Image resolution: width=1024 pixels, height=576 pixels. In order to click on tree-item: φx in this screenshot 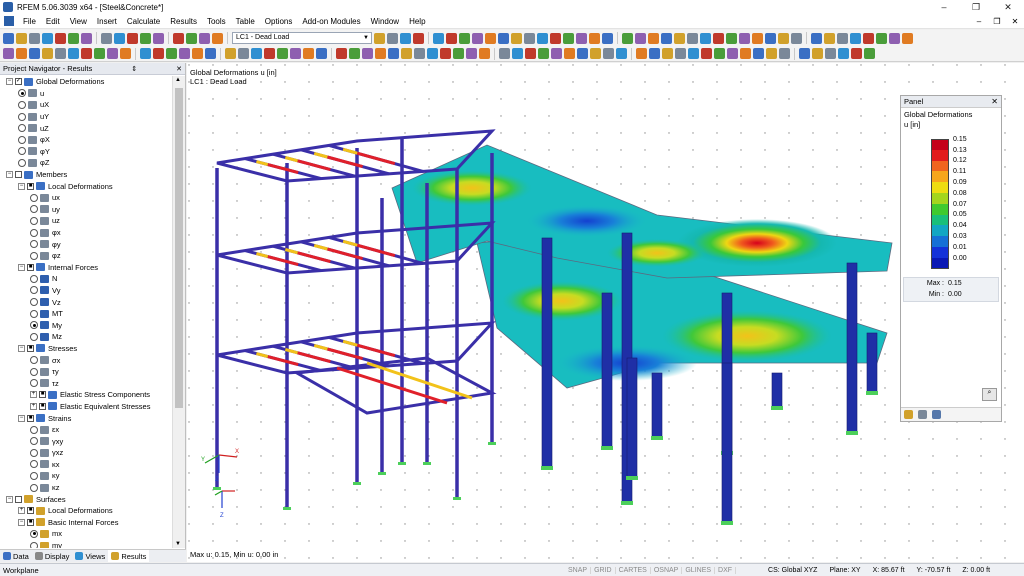, I will do `click(86, 233)`.